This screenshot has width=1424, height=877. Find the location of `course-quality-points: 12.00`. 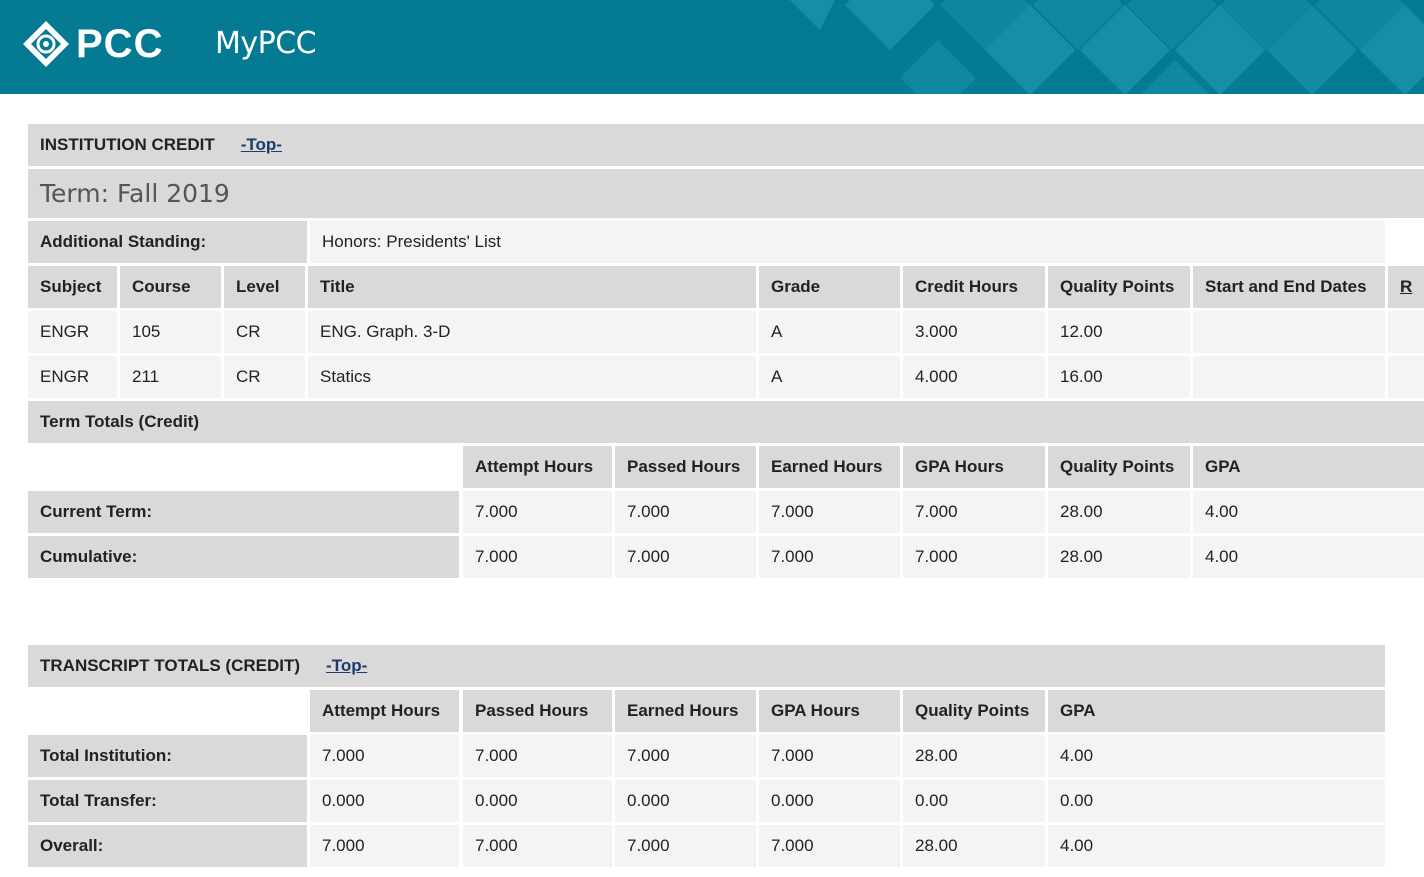

course-quality-points: 12.00 is located at coordinates (1119, 332).